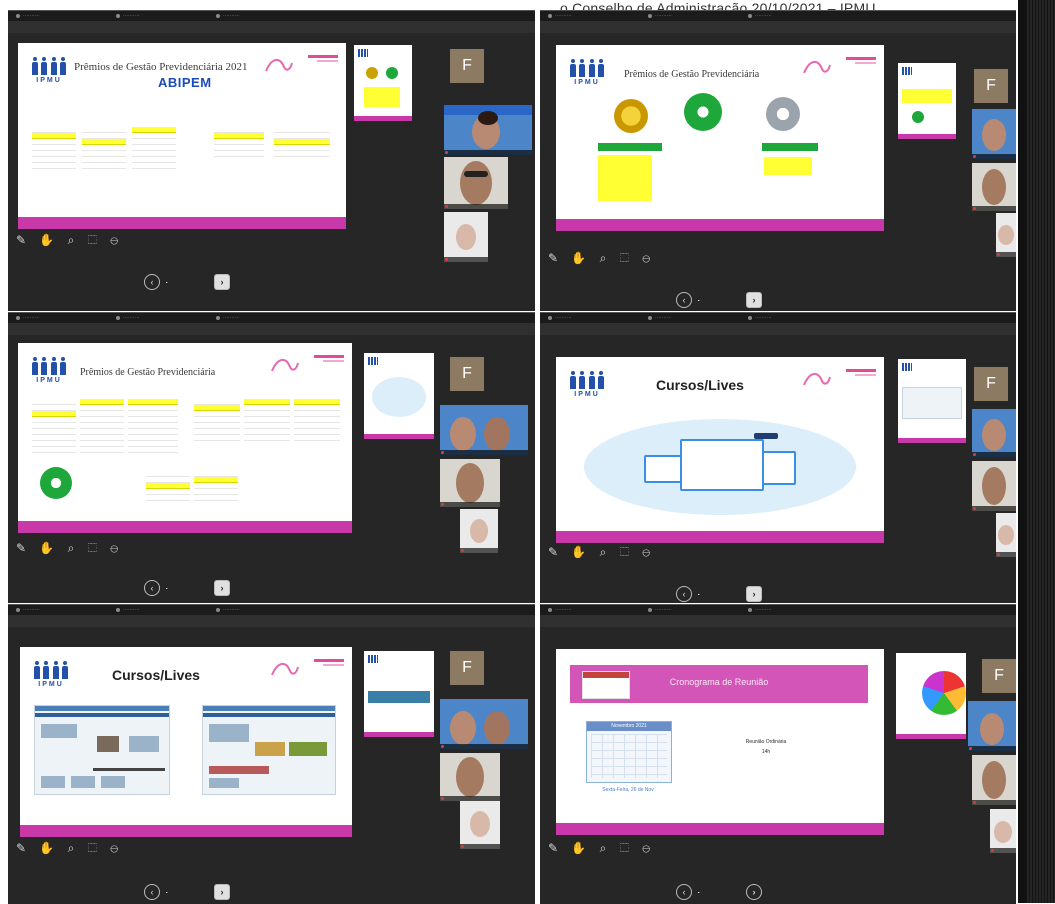 The height and width of the screenshot is (904, 1055). Describe the element at coordinates (587, 386) in the screenshot. I see `ipmu-logo: IPMU` at that location.